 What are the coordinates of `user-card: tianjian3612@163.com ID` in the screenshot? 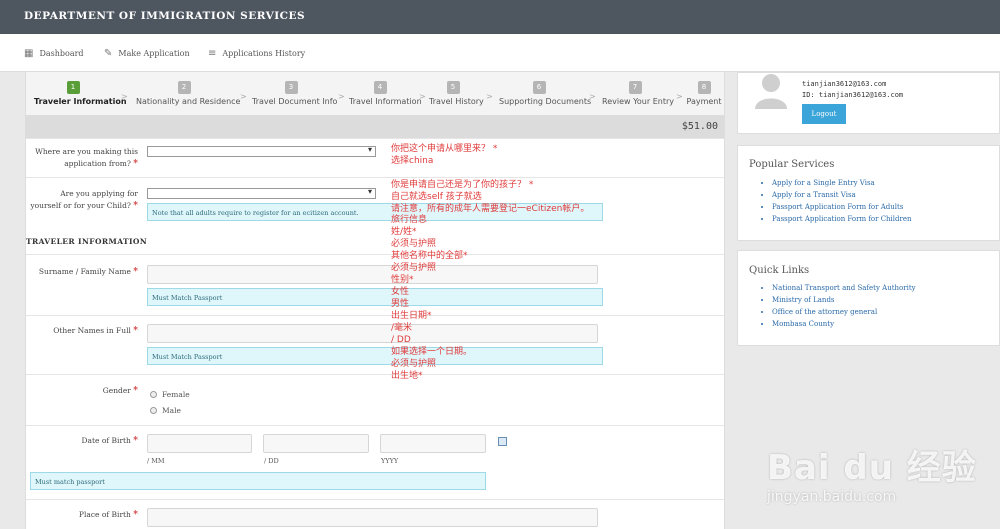 It's located at (868, 103).